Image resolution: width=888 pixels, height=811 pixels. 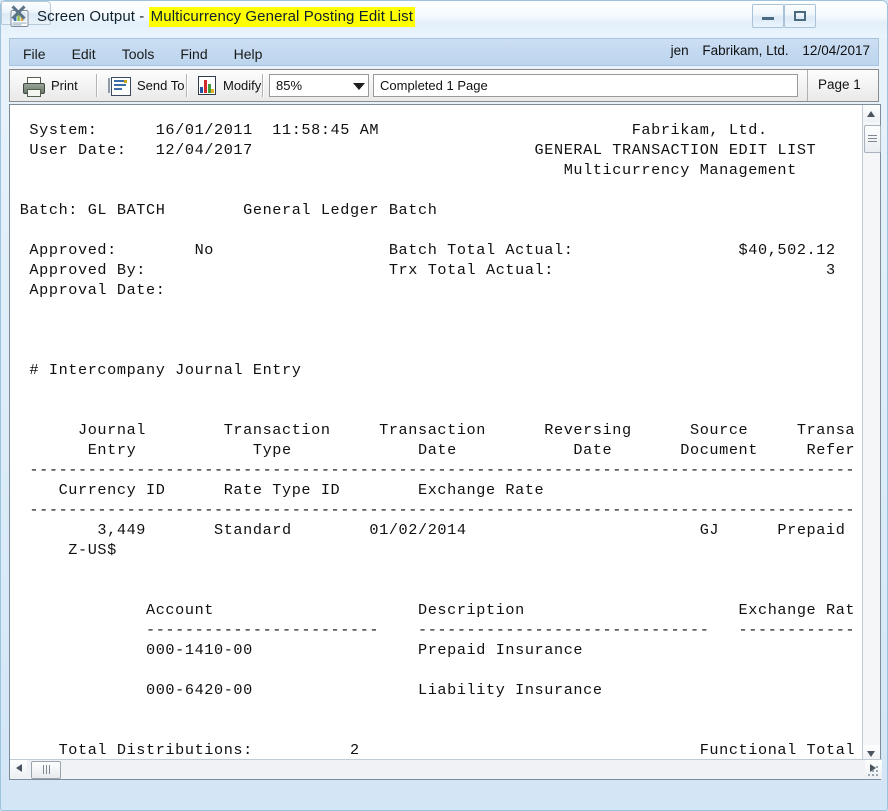 I want to click on send-to-label: Send To, so click(x=161, y=85).